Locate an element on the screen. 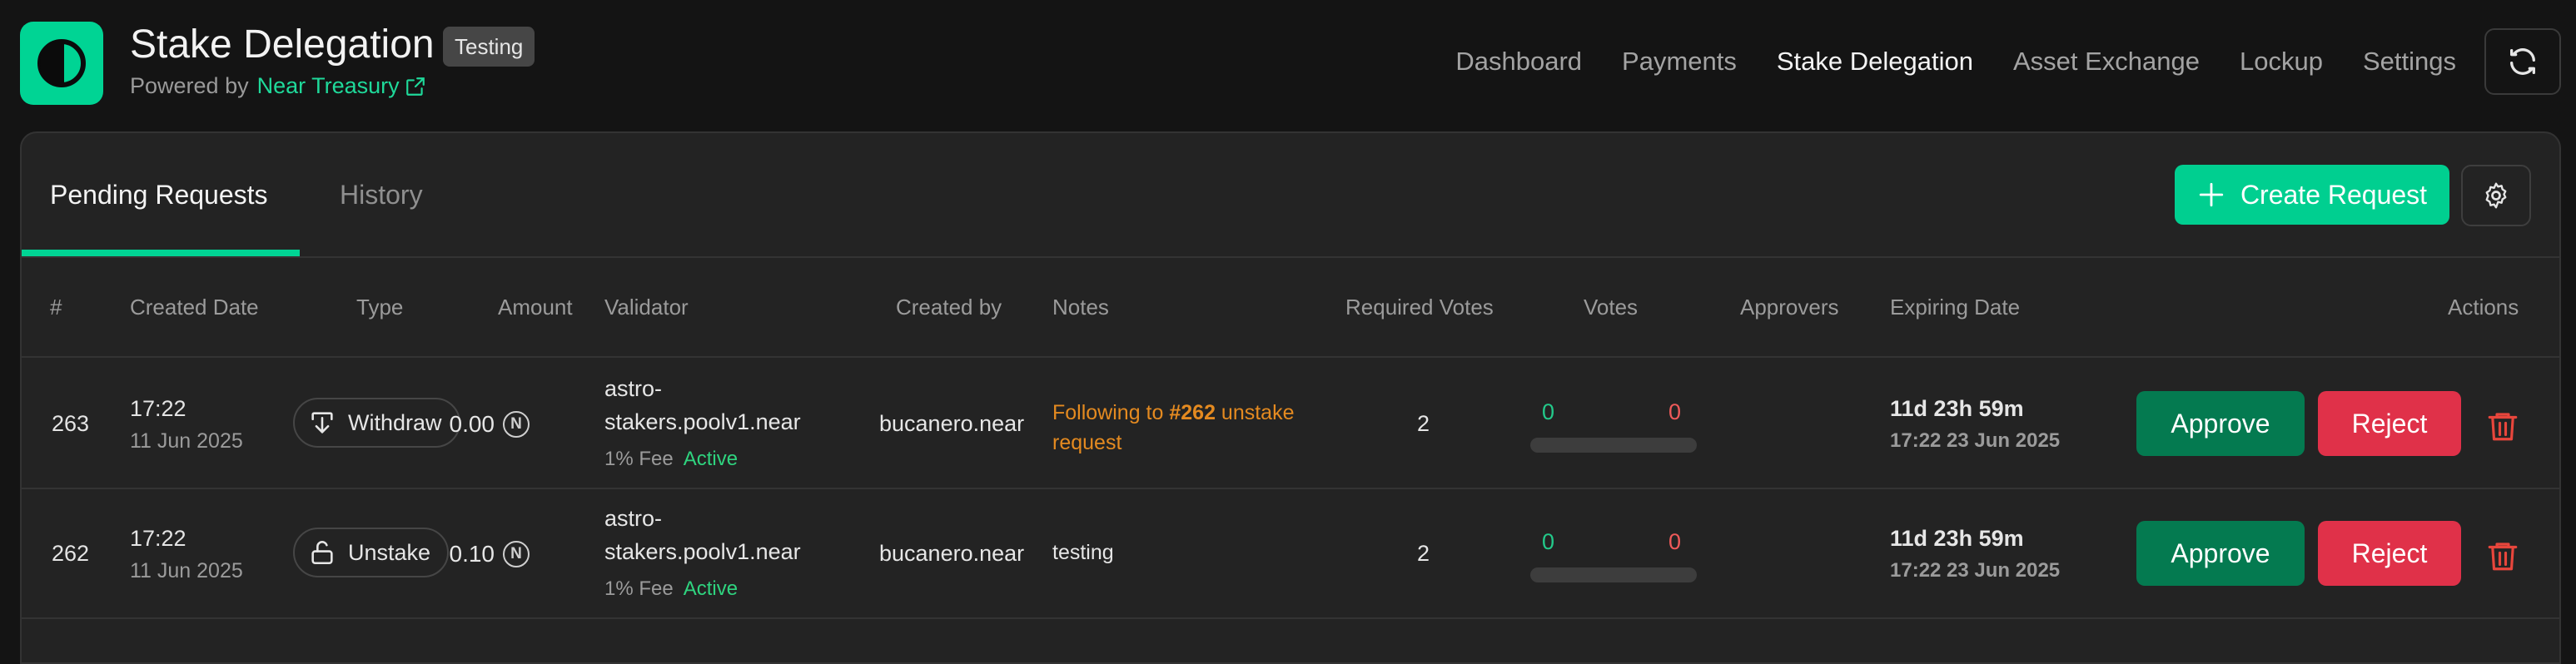  col-created-by: Created by is located at coordinates (949, 307).